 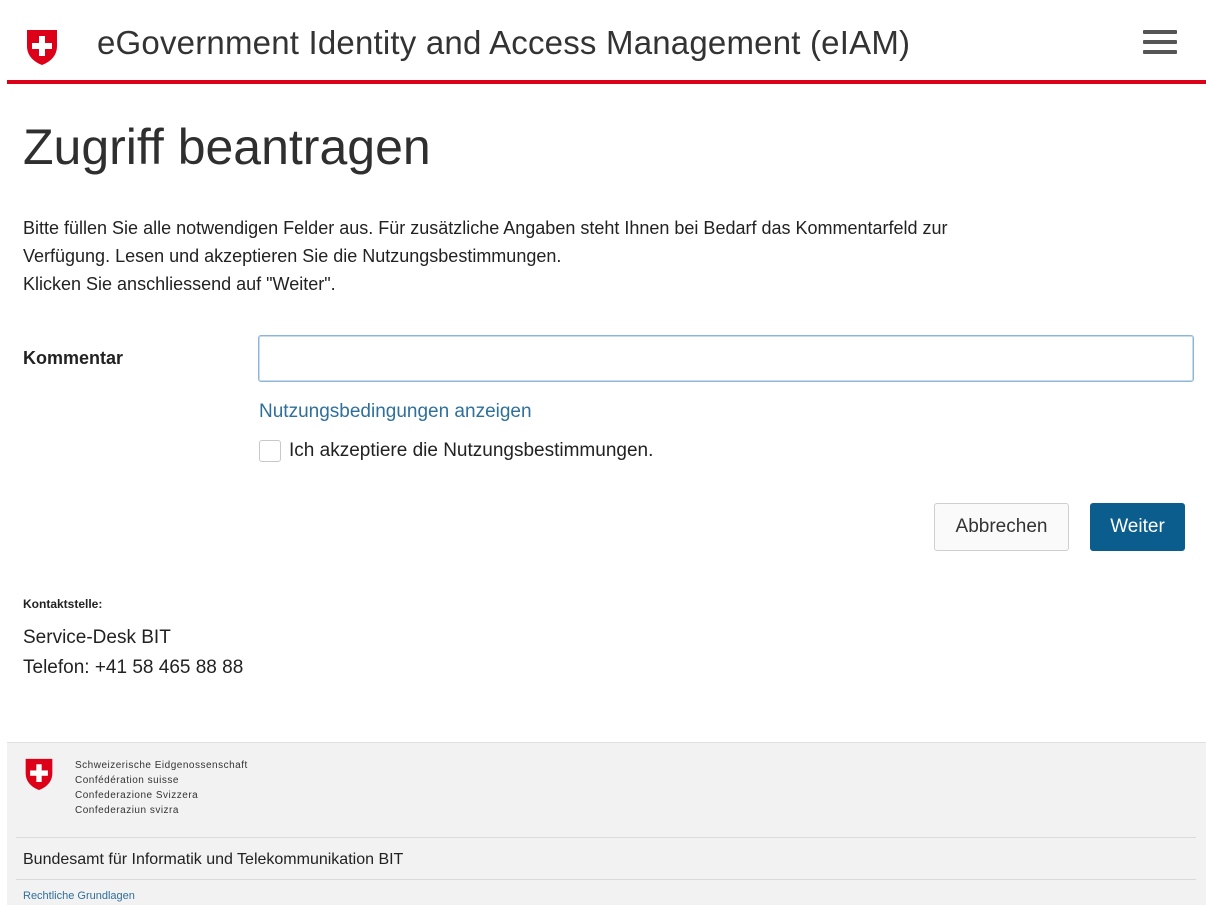 What do you see at coordinates (179, 284) in the screenshot?
I see `intro-line: Klicken Sie anschliessend auf "Weiter".` at bounding box center [179, 284].